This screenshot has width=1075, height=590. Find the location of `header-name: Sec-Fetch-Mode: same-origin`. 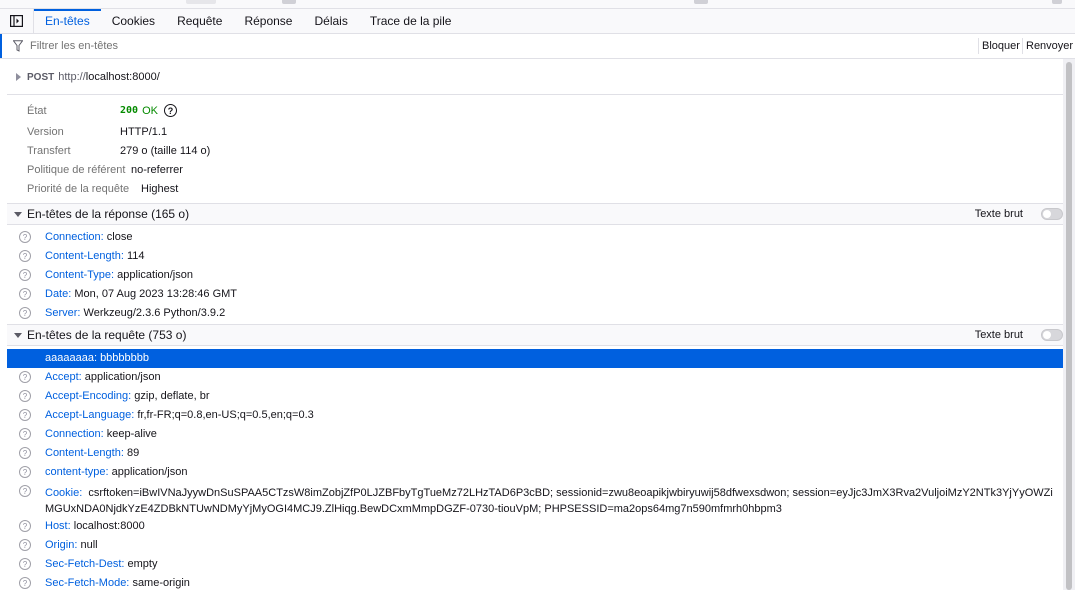

header-name: Sec-Fetch-Mode: same-origin is located at coordinates (117, 583).